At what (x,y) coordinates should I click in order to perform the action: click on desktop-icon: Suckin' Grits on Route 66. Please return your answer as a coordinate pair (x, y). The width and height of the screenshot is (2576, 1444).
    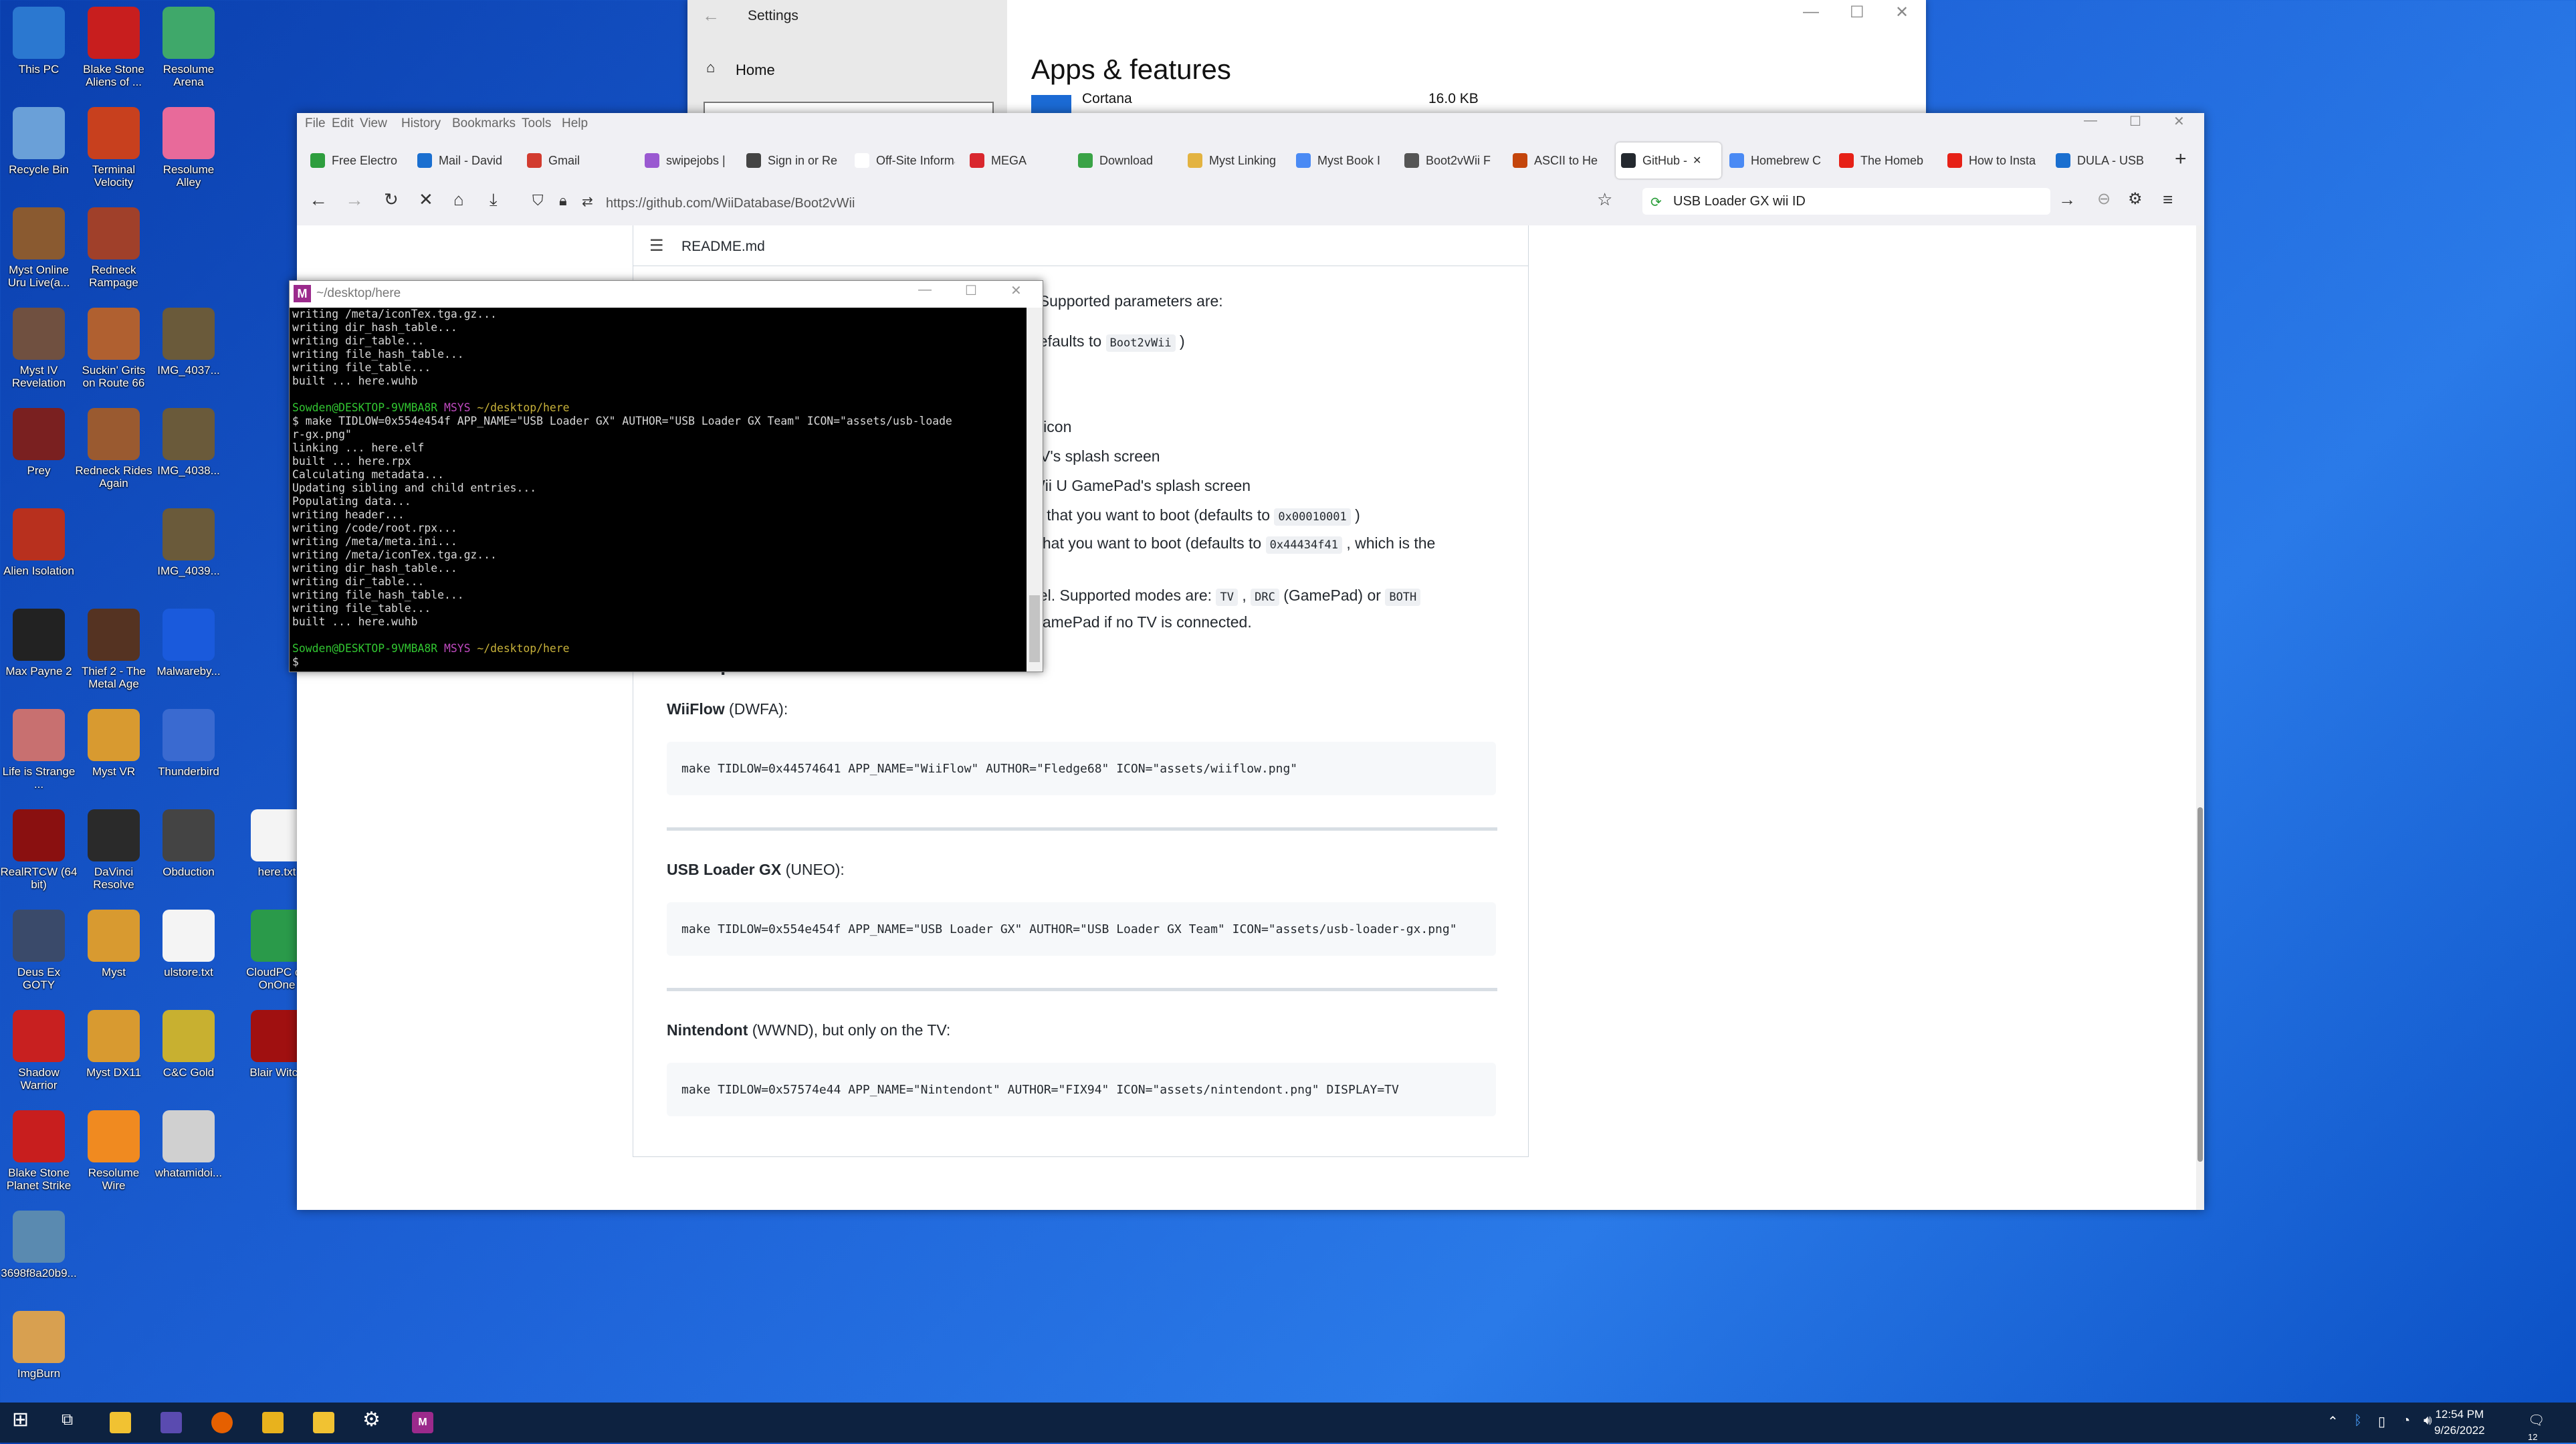
    Looking at the image, I should click on (114, 348).